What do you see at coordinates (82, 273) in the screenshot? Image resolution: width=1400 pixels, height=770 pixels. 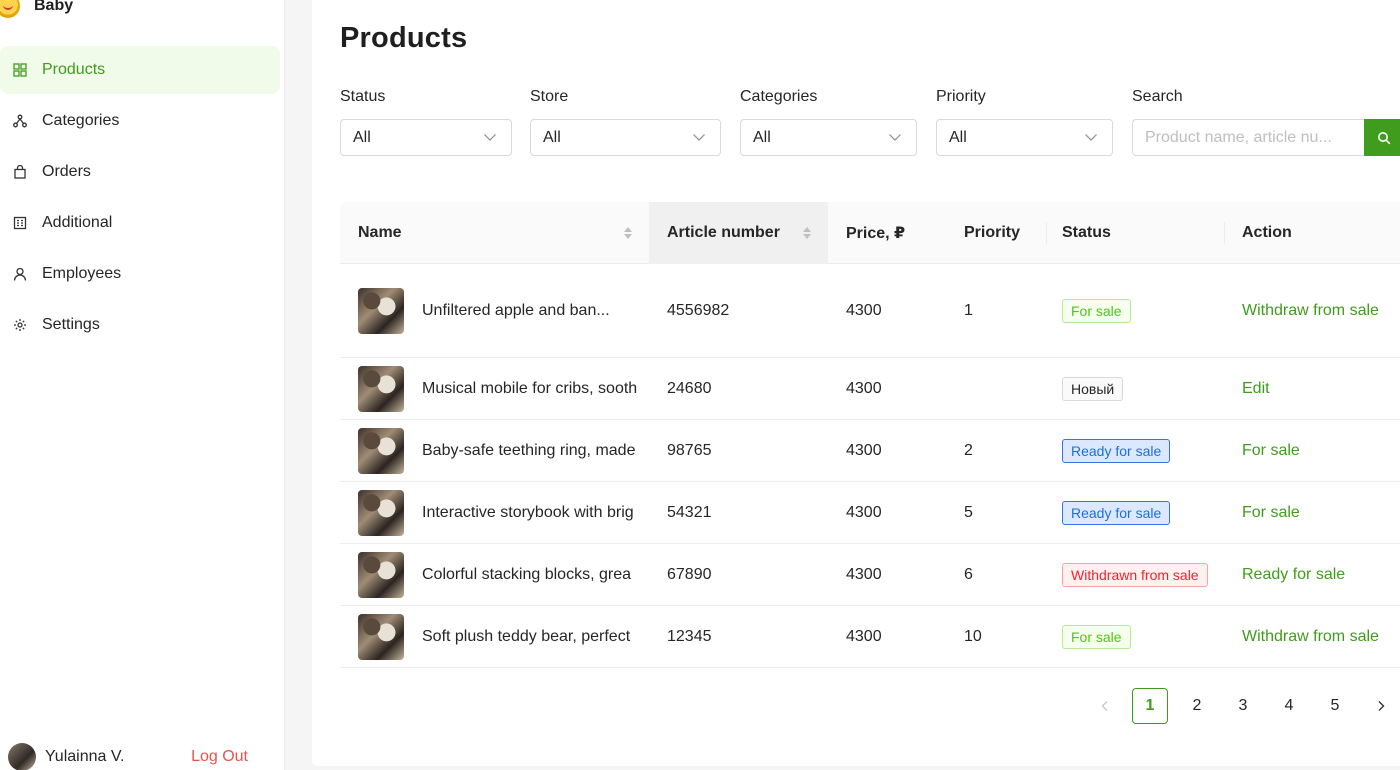 I see `sidebar-item-label: Employees` at bounding box center [82, 273].